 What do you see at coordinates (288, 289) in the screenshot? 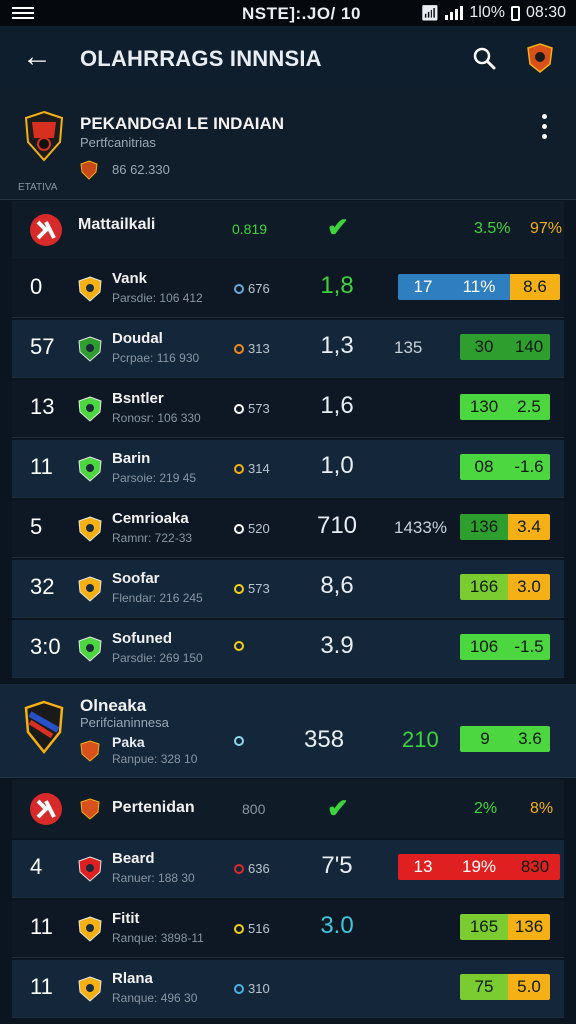
I see `team-row: 0 Vank Parsdie: 106 412 676 1,8 17 11% 8.6` at bounding box center [288, 289].